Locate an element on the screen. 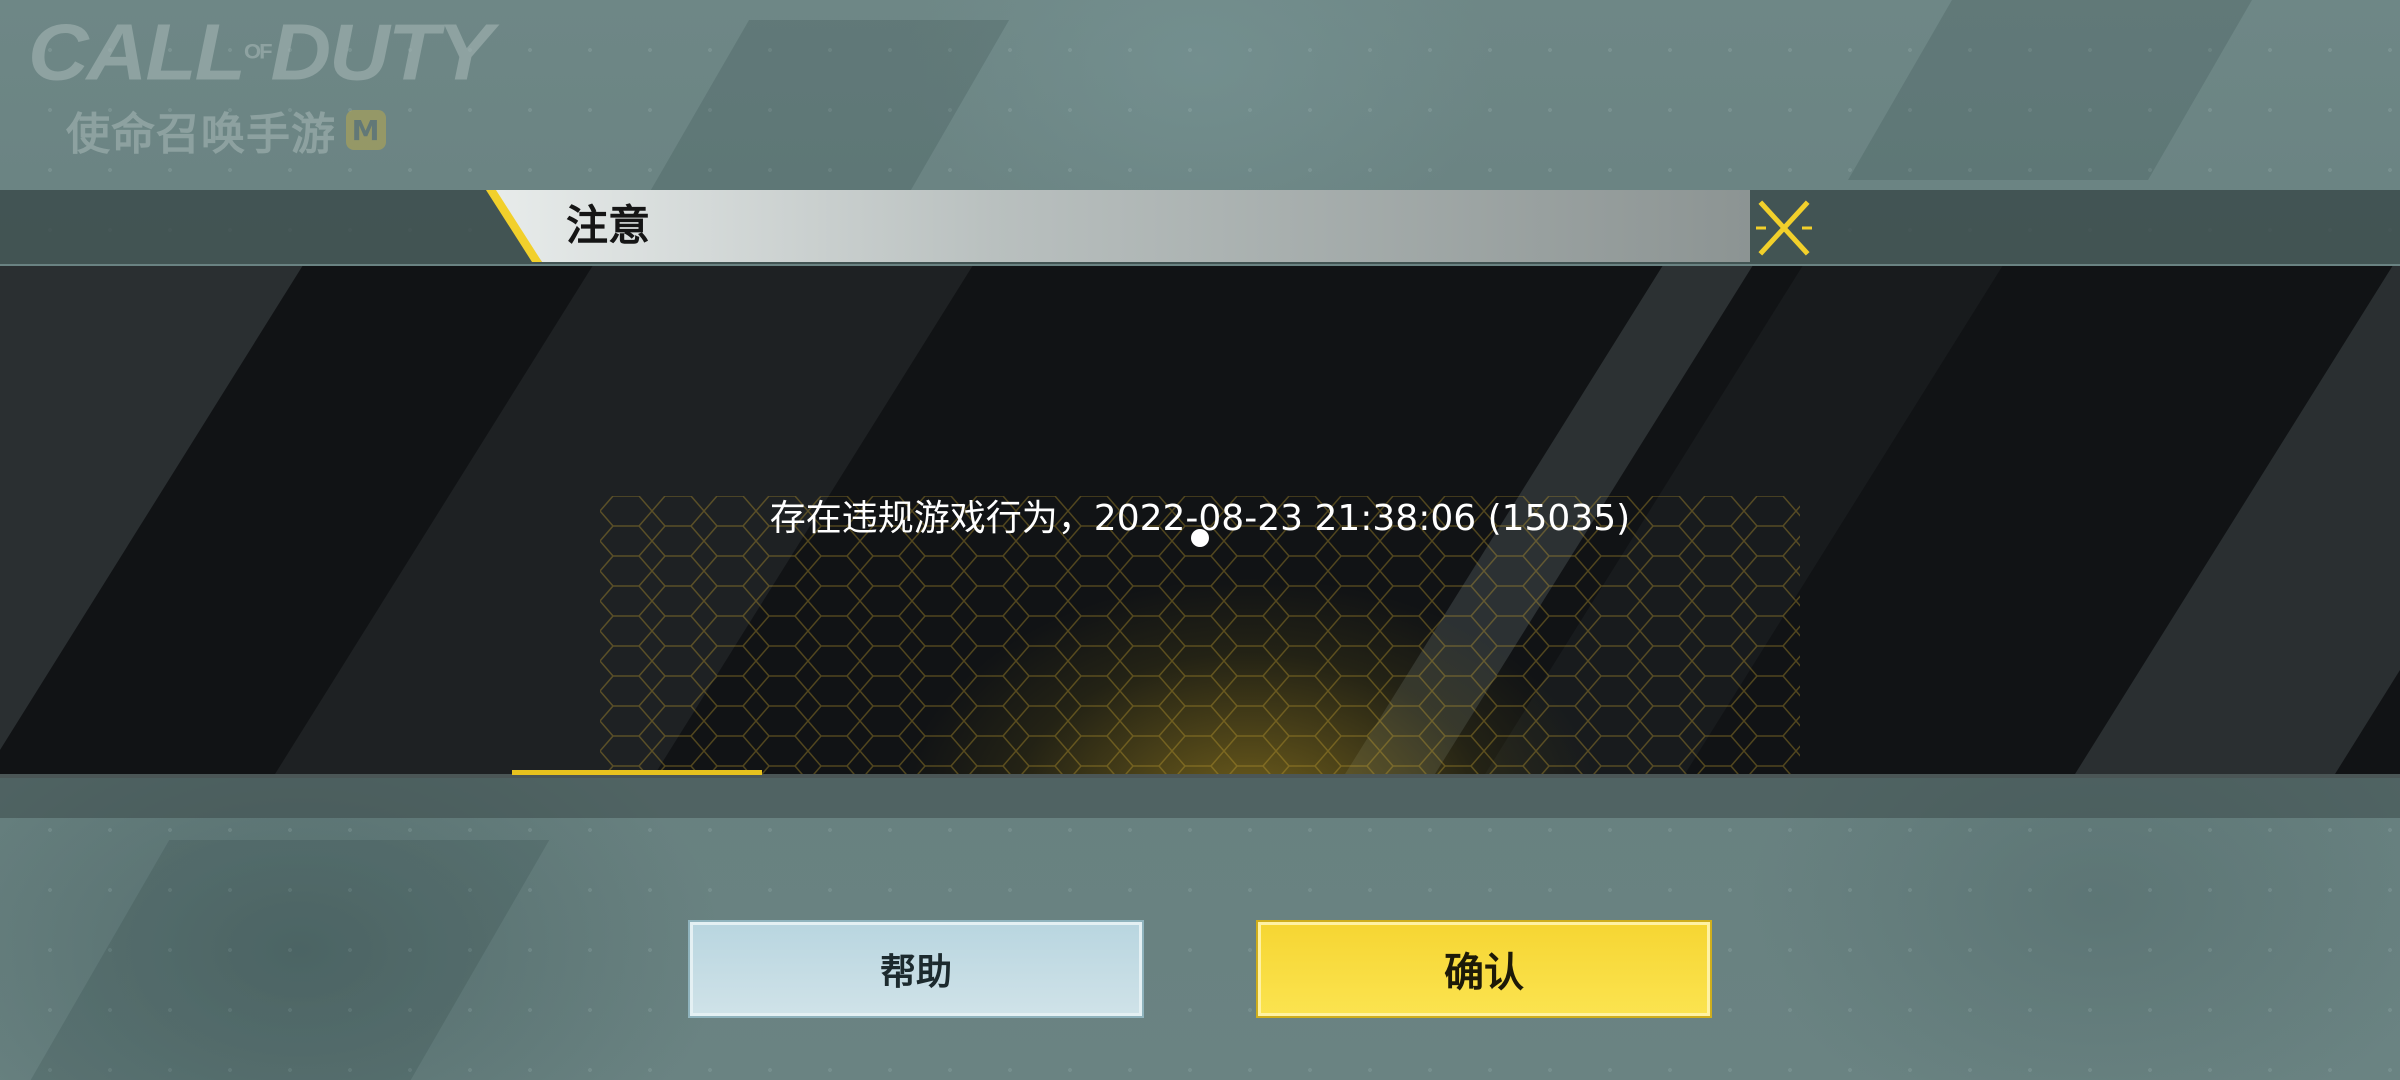 The width and height of the screenshot is (2400, 1080). logo-subtitle: 使命召唤手游 M is located at coordinates (257, 130).